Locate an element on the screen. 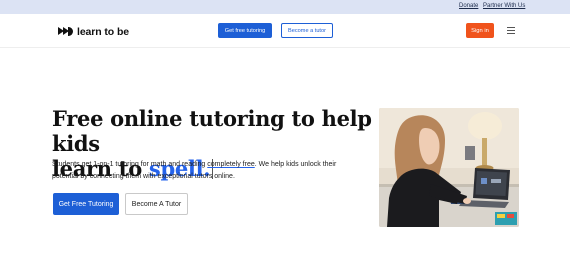 This screenshot has height=280, width=570. logo-text: learn to be is located at coordinates (103, 31).